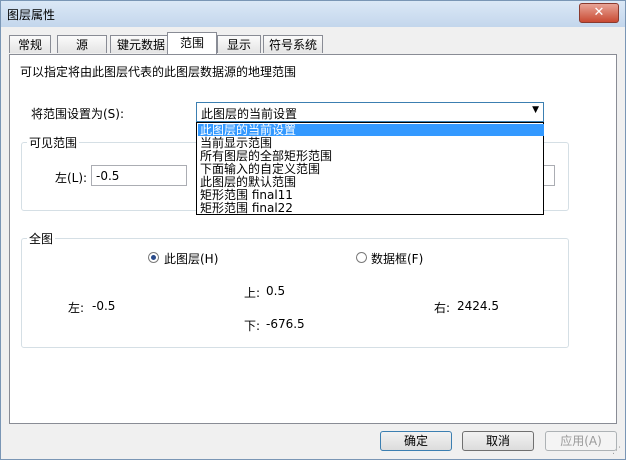 The image size is (626, 460). What do you see at coordinates (535, 110) in the screenshot?
I see `chevron-down-icon: ▼` at bounding box center [535, 110].